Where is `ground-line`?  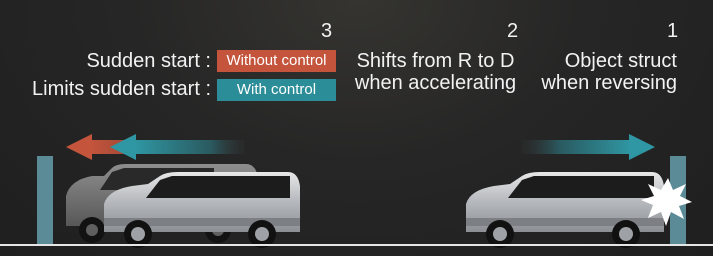
ground-line is located at coordinates (356, 245).